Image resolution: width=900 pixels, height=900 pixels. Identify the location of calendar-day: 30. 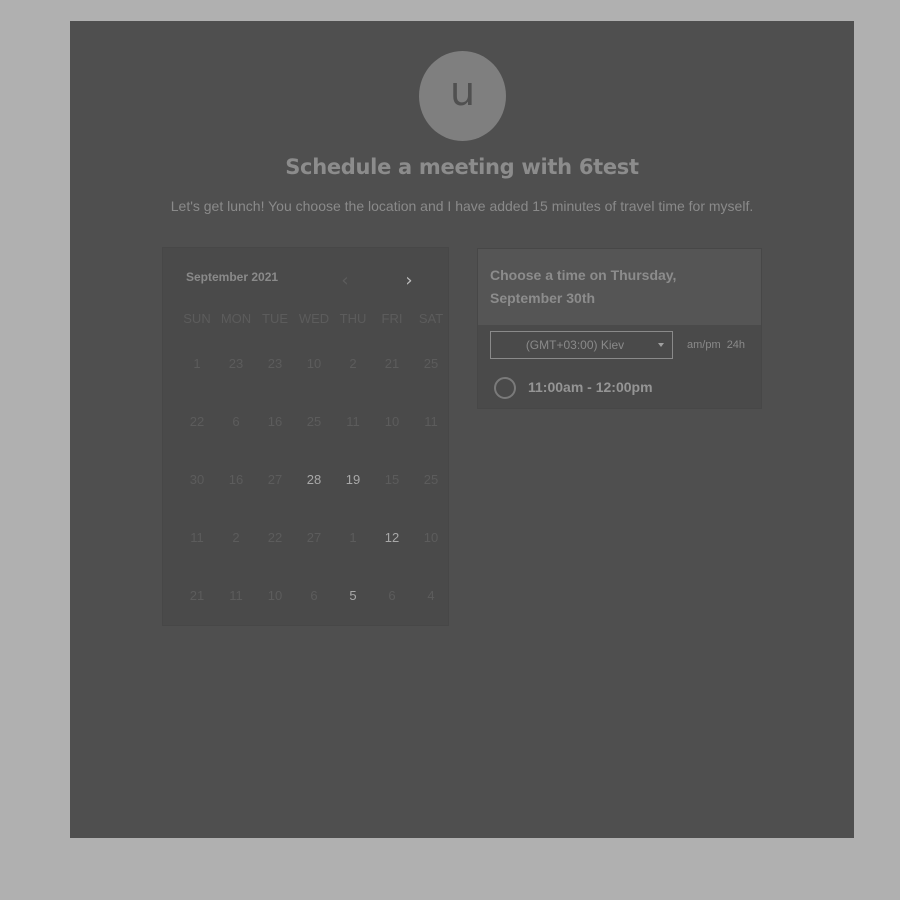
(197, 479).